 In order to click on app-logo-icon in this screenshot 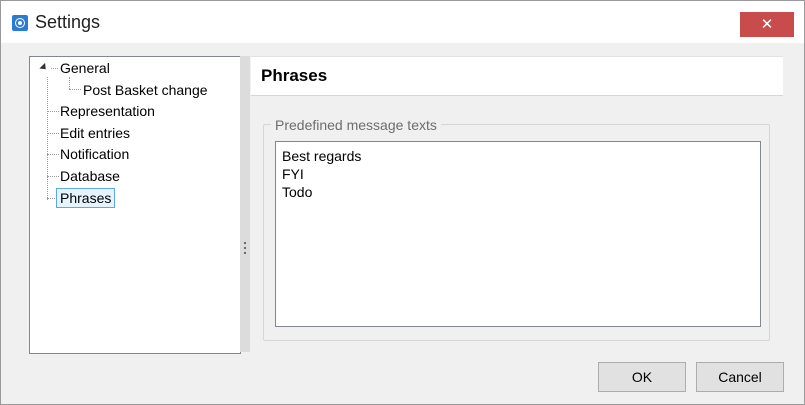, I will do `click(20, 23)`.